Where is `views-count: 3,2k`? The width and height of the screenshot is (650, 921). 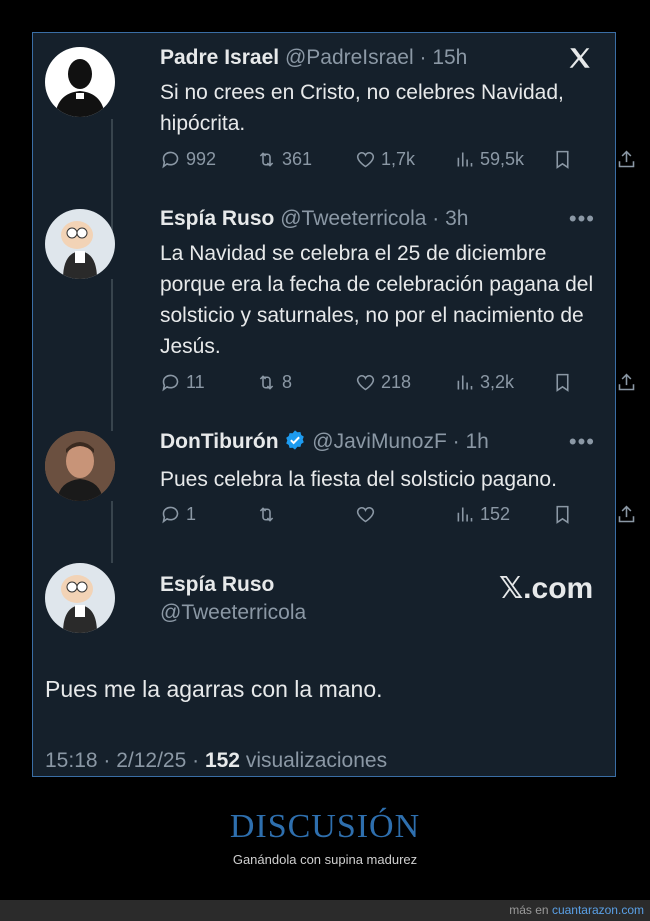
views-count: 3,2k is located at coordinates (497, 382).